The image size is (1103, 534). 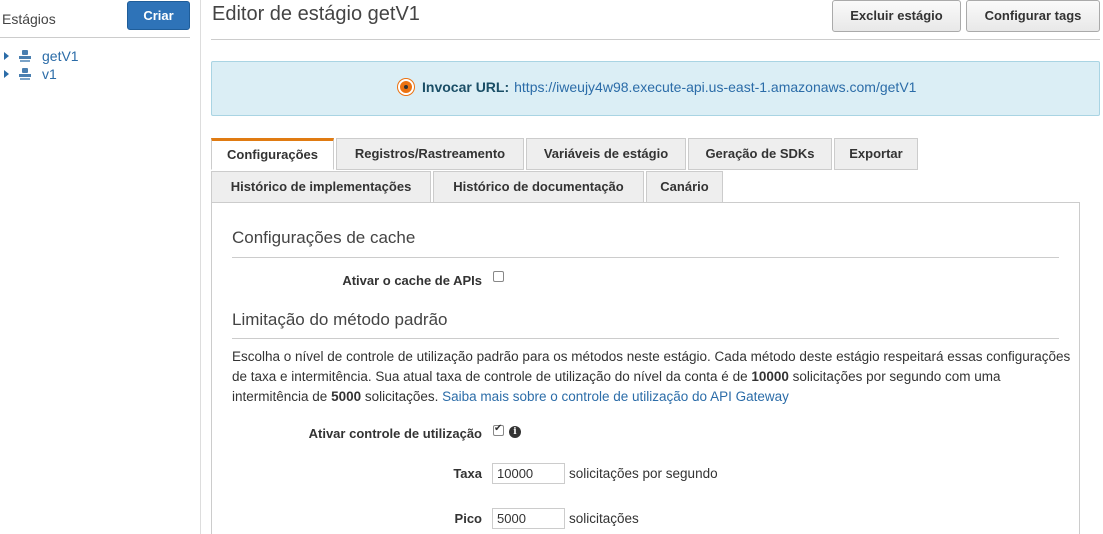 I want to click on tab-historico-documentacao: Histórico de documentação, so click(x=538, y=187).